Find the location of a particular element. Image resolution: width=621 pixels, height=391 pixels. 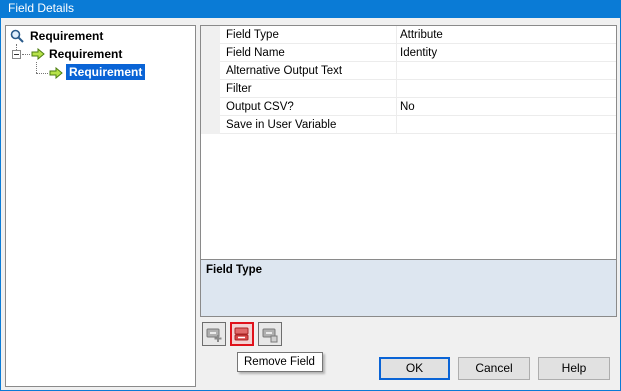

property-key: Alternative Output Text is located at coordinates (284, 71).